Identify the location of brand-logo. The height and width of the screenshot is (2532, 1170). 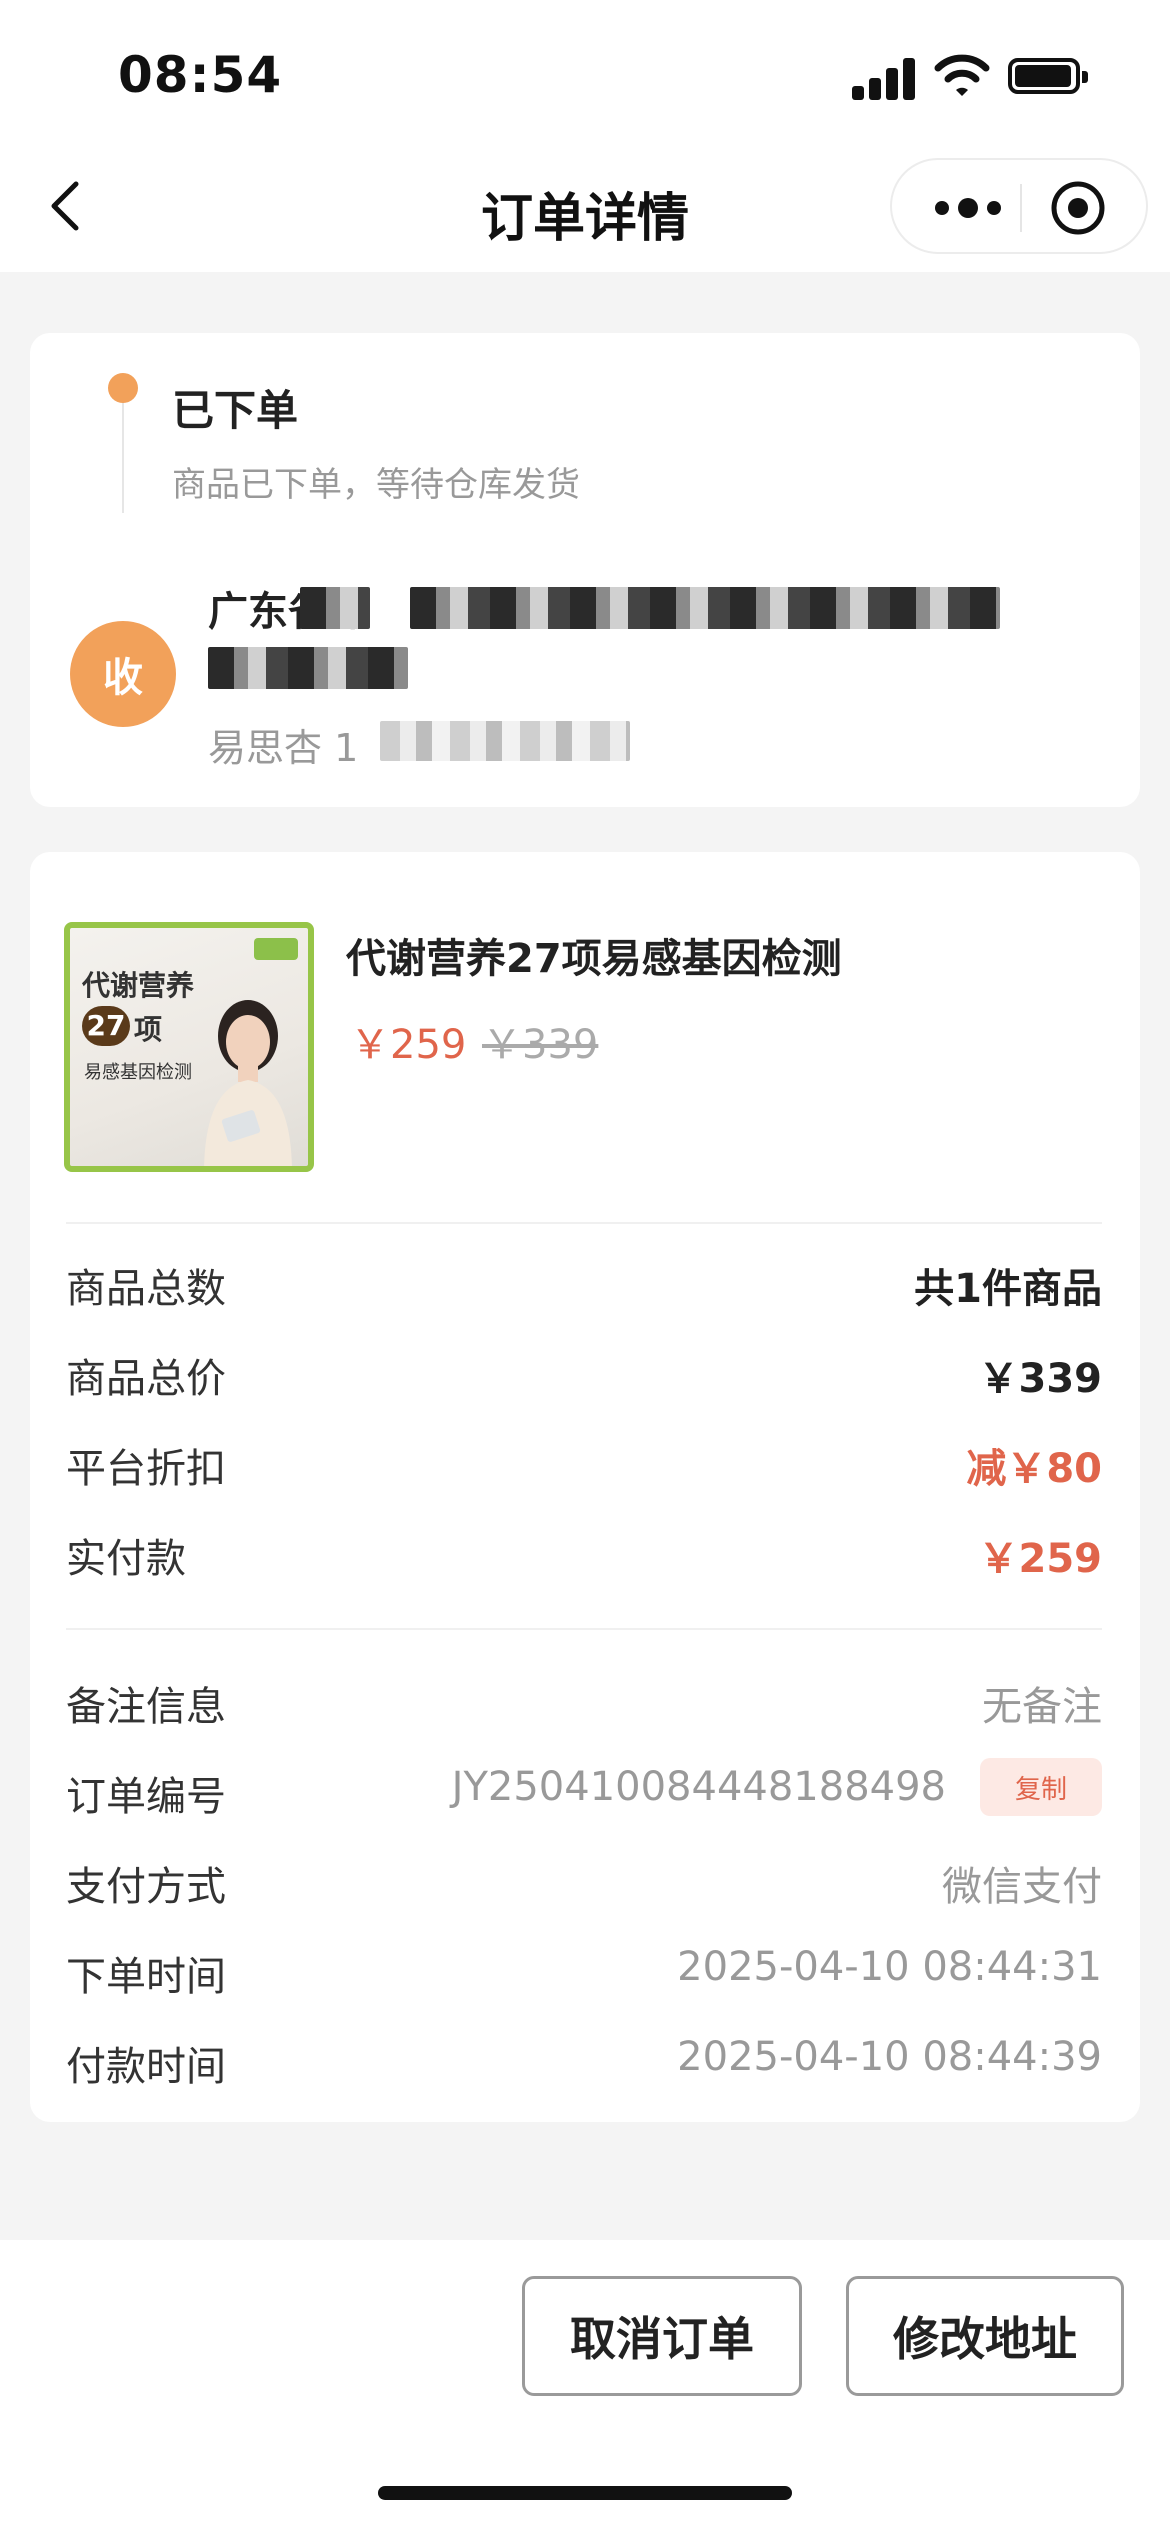
(276, 949).